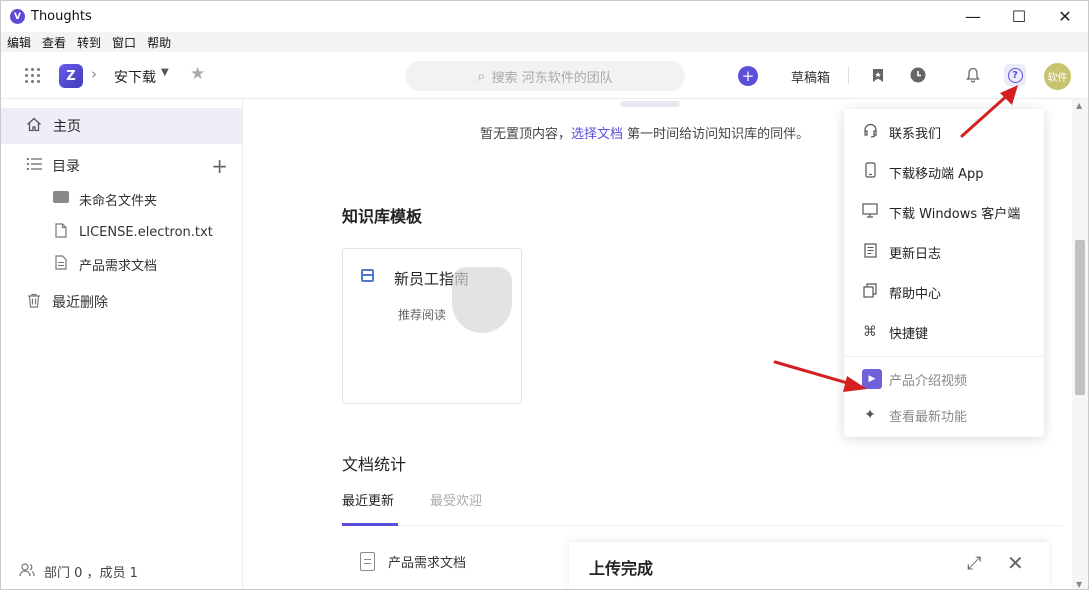 This screenshot has width=1089, height=590. I want to click on bookmark-icon, so click(878, 75).